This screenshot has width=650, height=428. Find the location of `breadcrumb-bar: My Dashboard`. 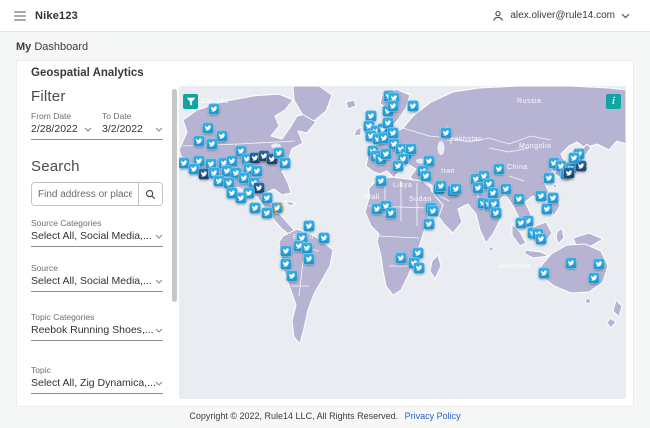

breadcrumb-bar: My Dashboard is located at coordinates (325, 46).